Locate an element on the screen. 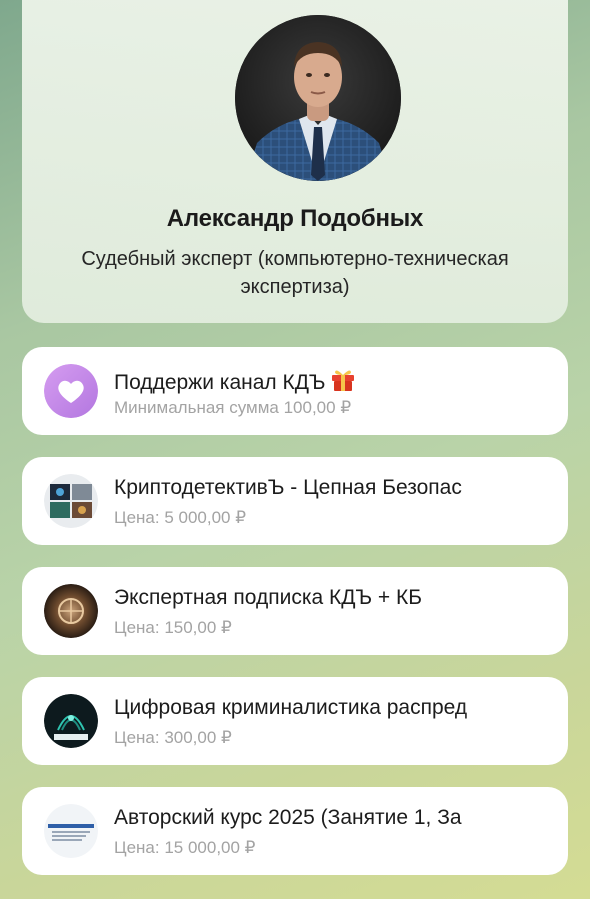  product-thumbnail-subscription is located at coordinates (71, 611).